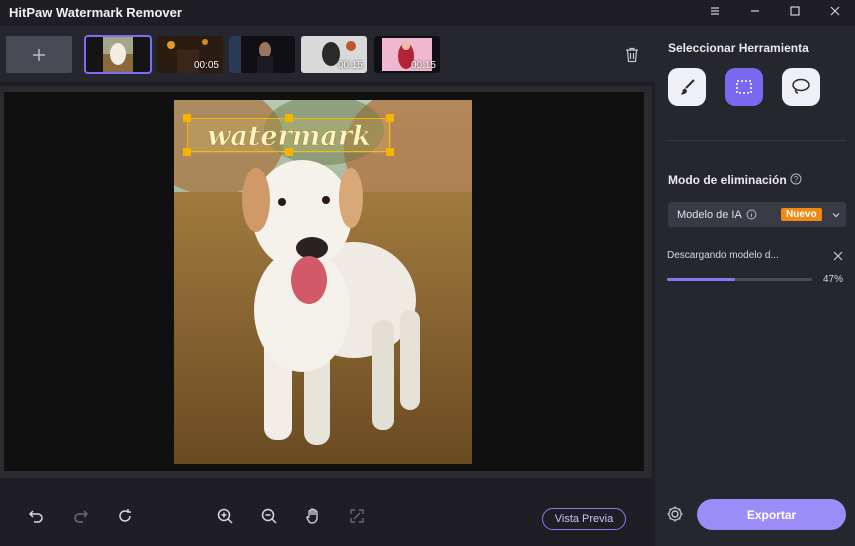 This screenshot has height=546, width=855. I want to click on plus-icon, so click(39, 54).